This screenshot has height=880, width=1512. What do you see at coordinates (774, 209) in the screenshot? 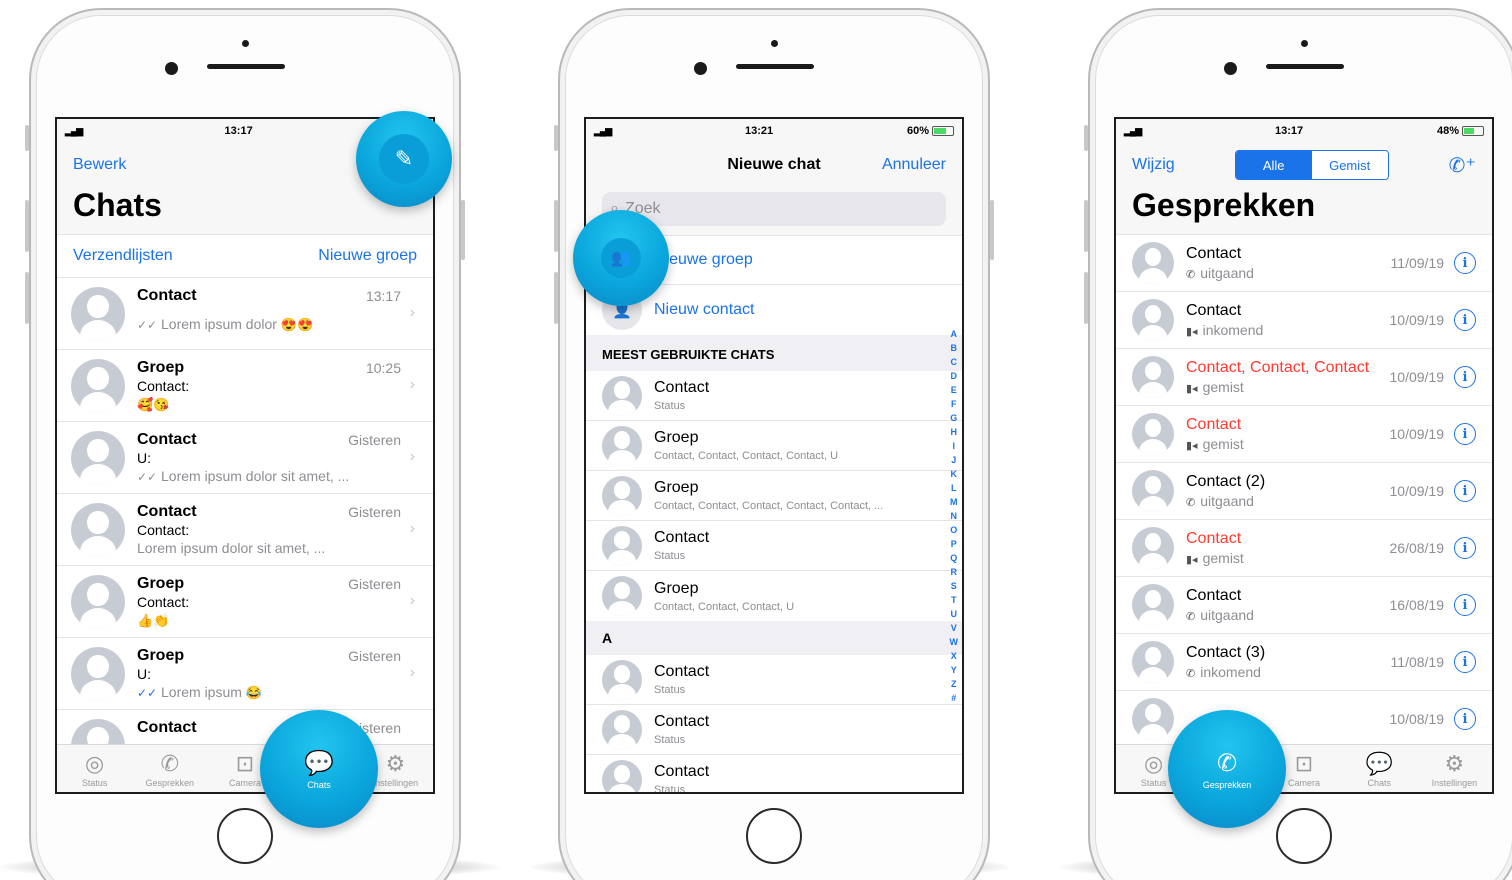
I see `search-input: ⌕ Zoek` at bounding box center [774, 209].